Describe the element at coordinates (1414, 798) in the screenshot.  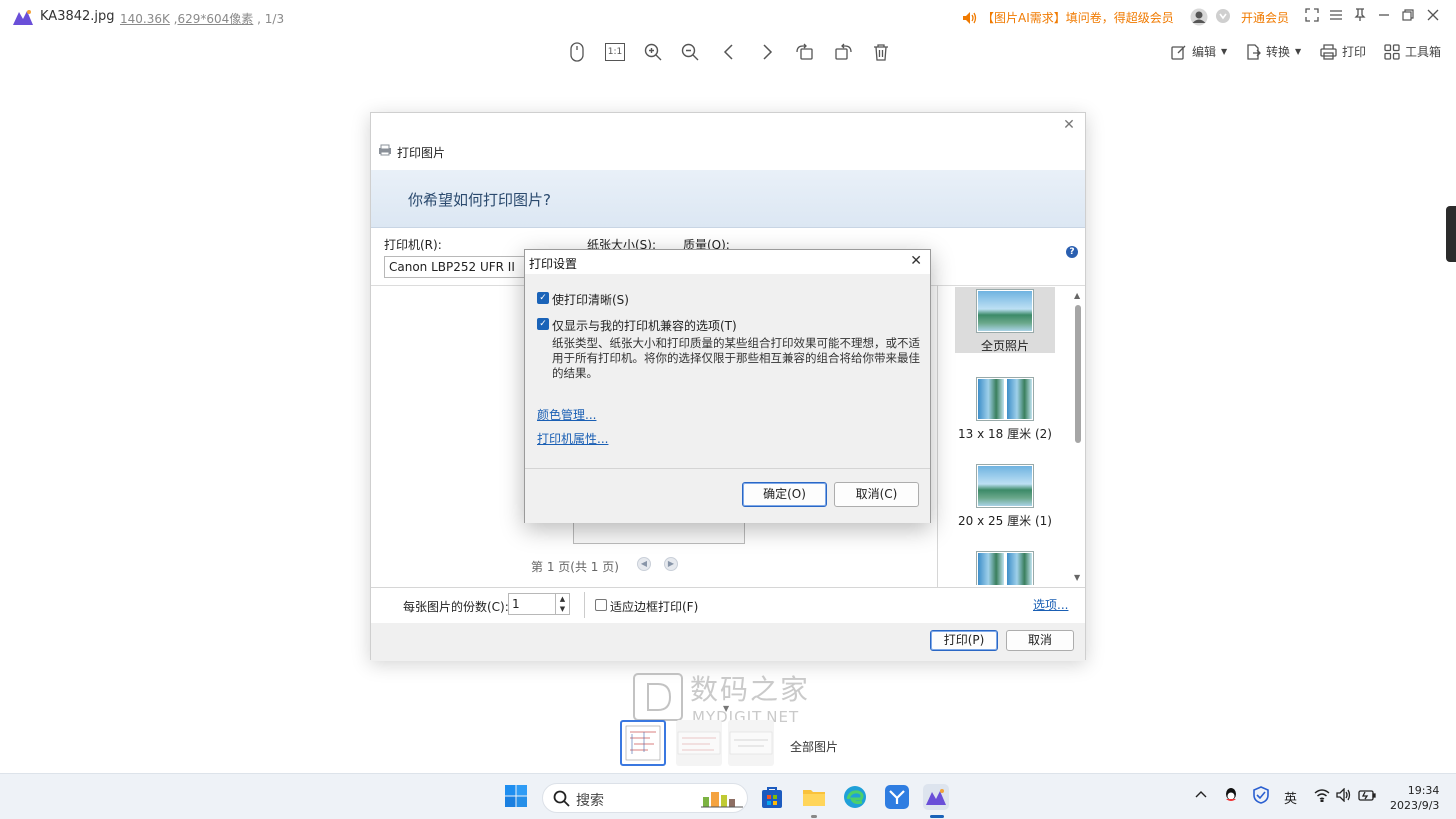
I see `system-clock: 19:34 2023/9/3` at that location.